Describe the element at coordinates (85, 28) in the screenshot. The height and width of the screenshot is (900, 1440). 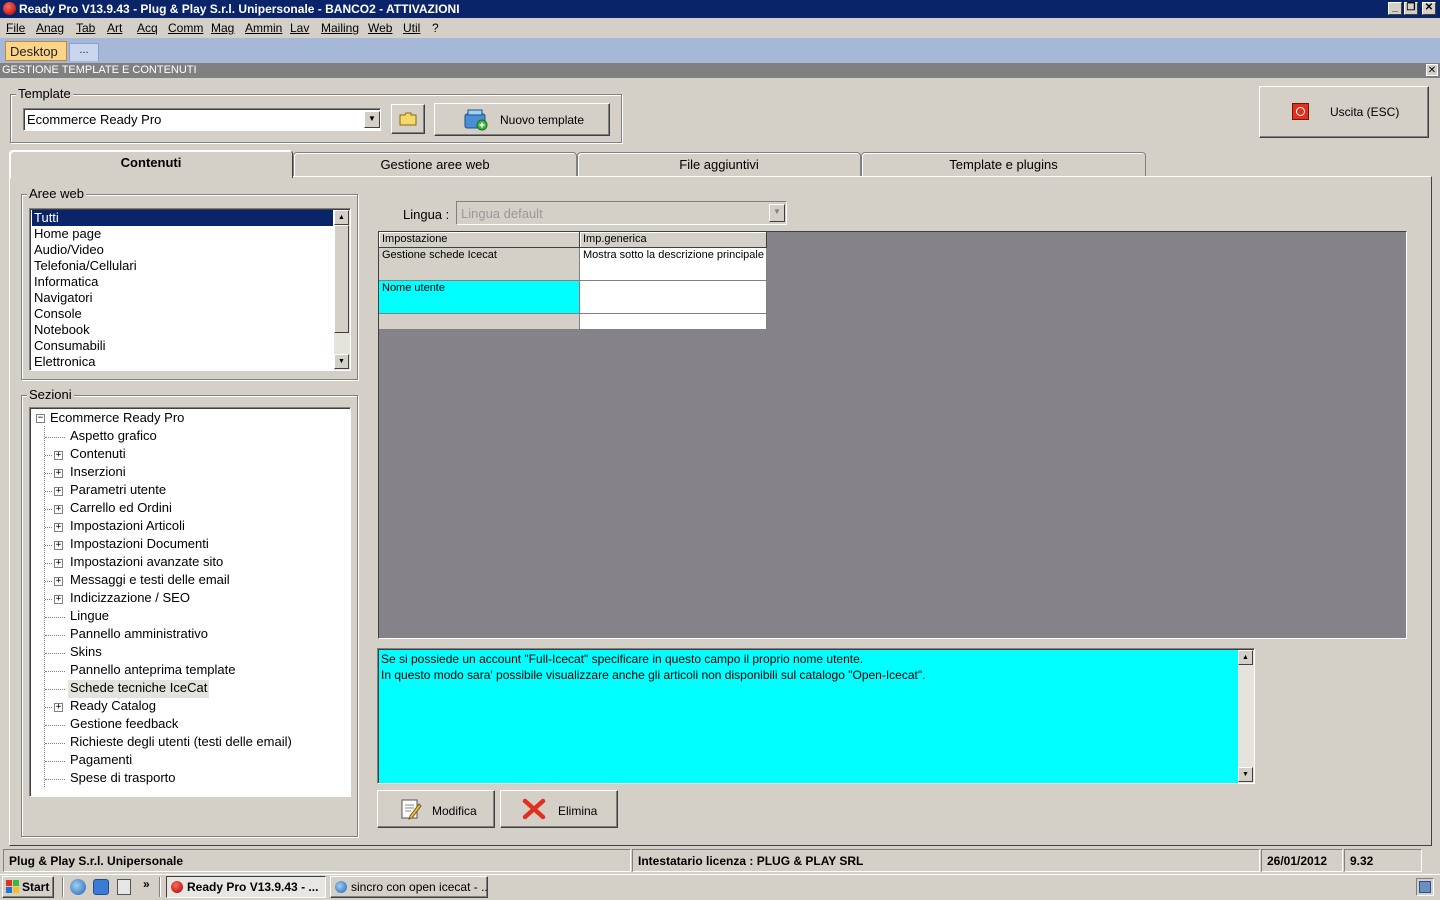
I see `menu-tab: Tab` at that location.